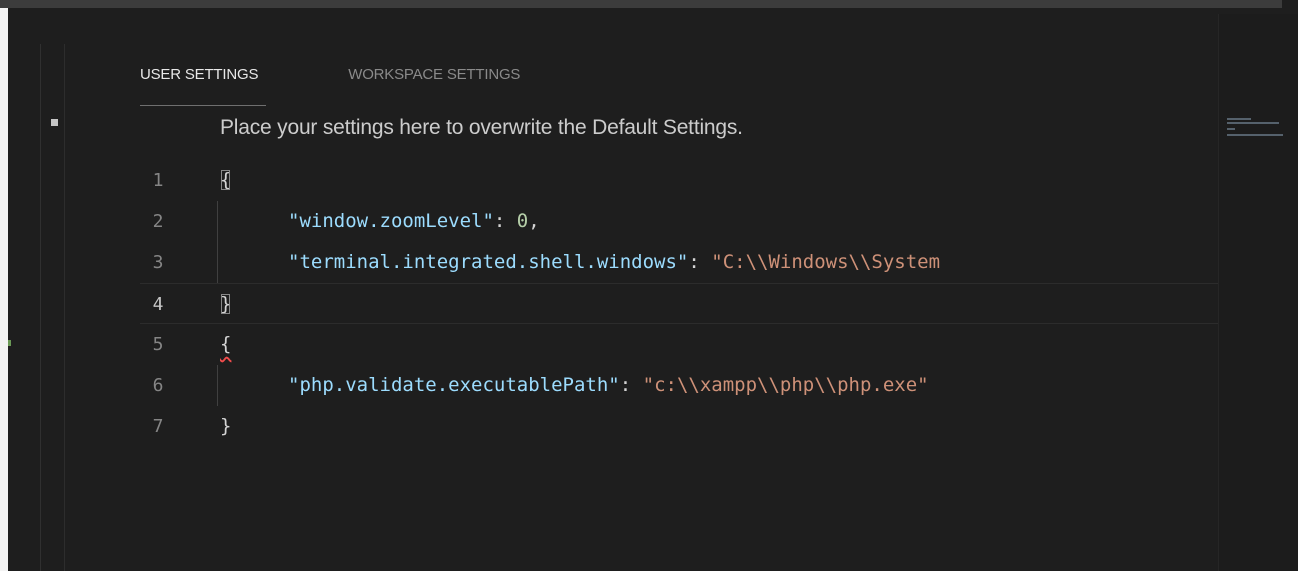 This screenshot has height=571, width=1298. Describe the element at coordinates (1290, 7) in the screenshot. I see `title-bar-corner` at that location.